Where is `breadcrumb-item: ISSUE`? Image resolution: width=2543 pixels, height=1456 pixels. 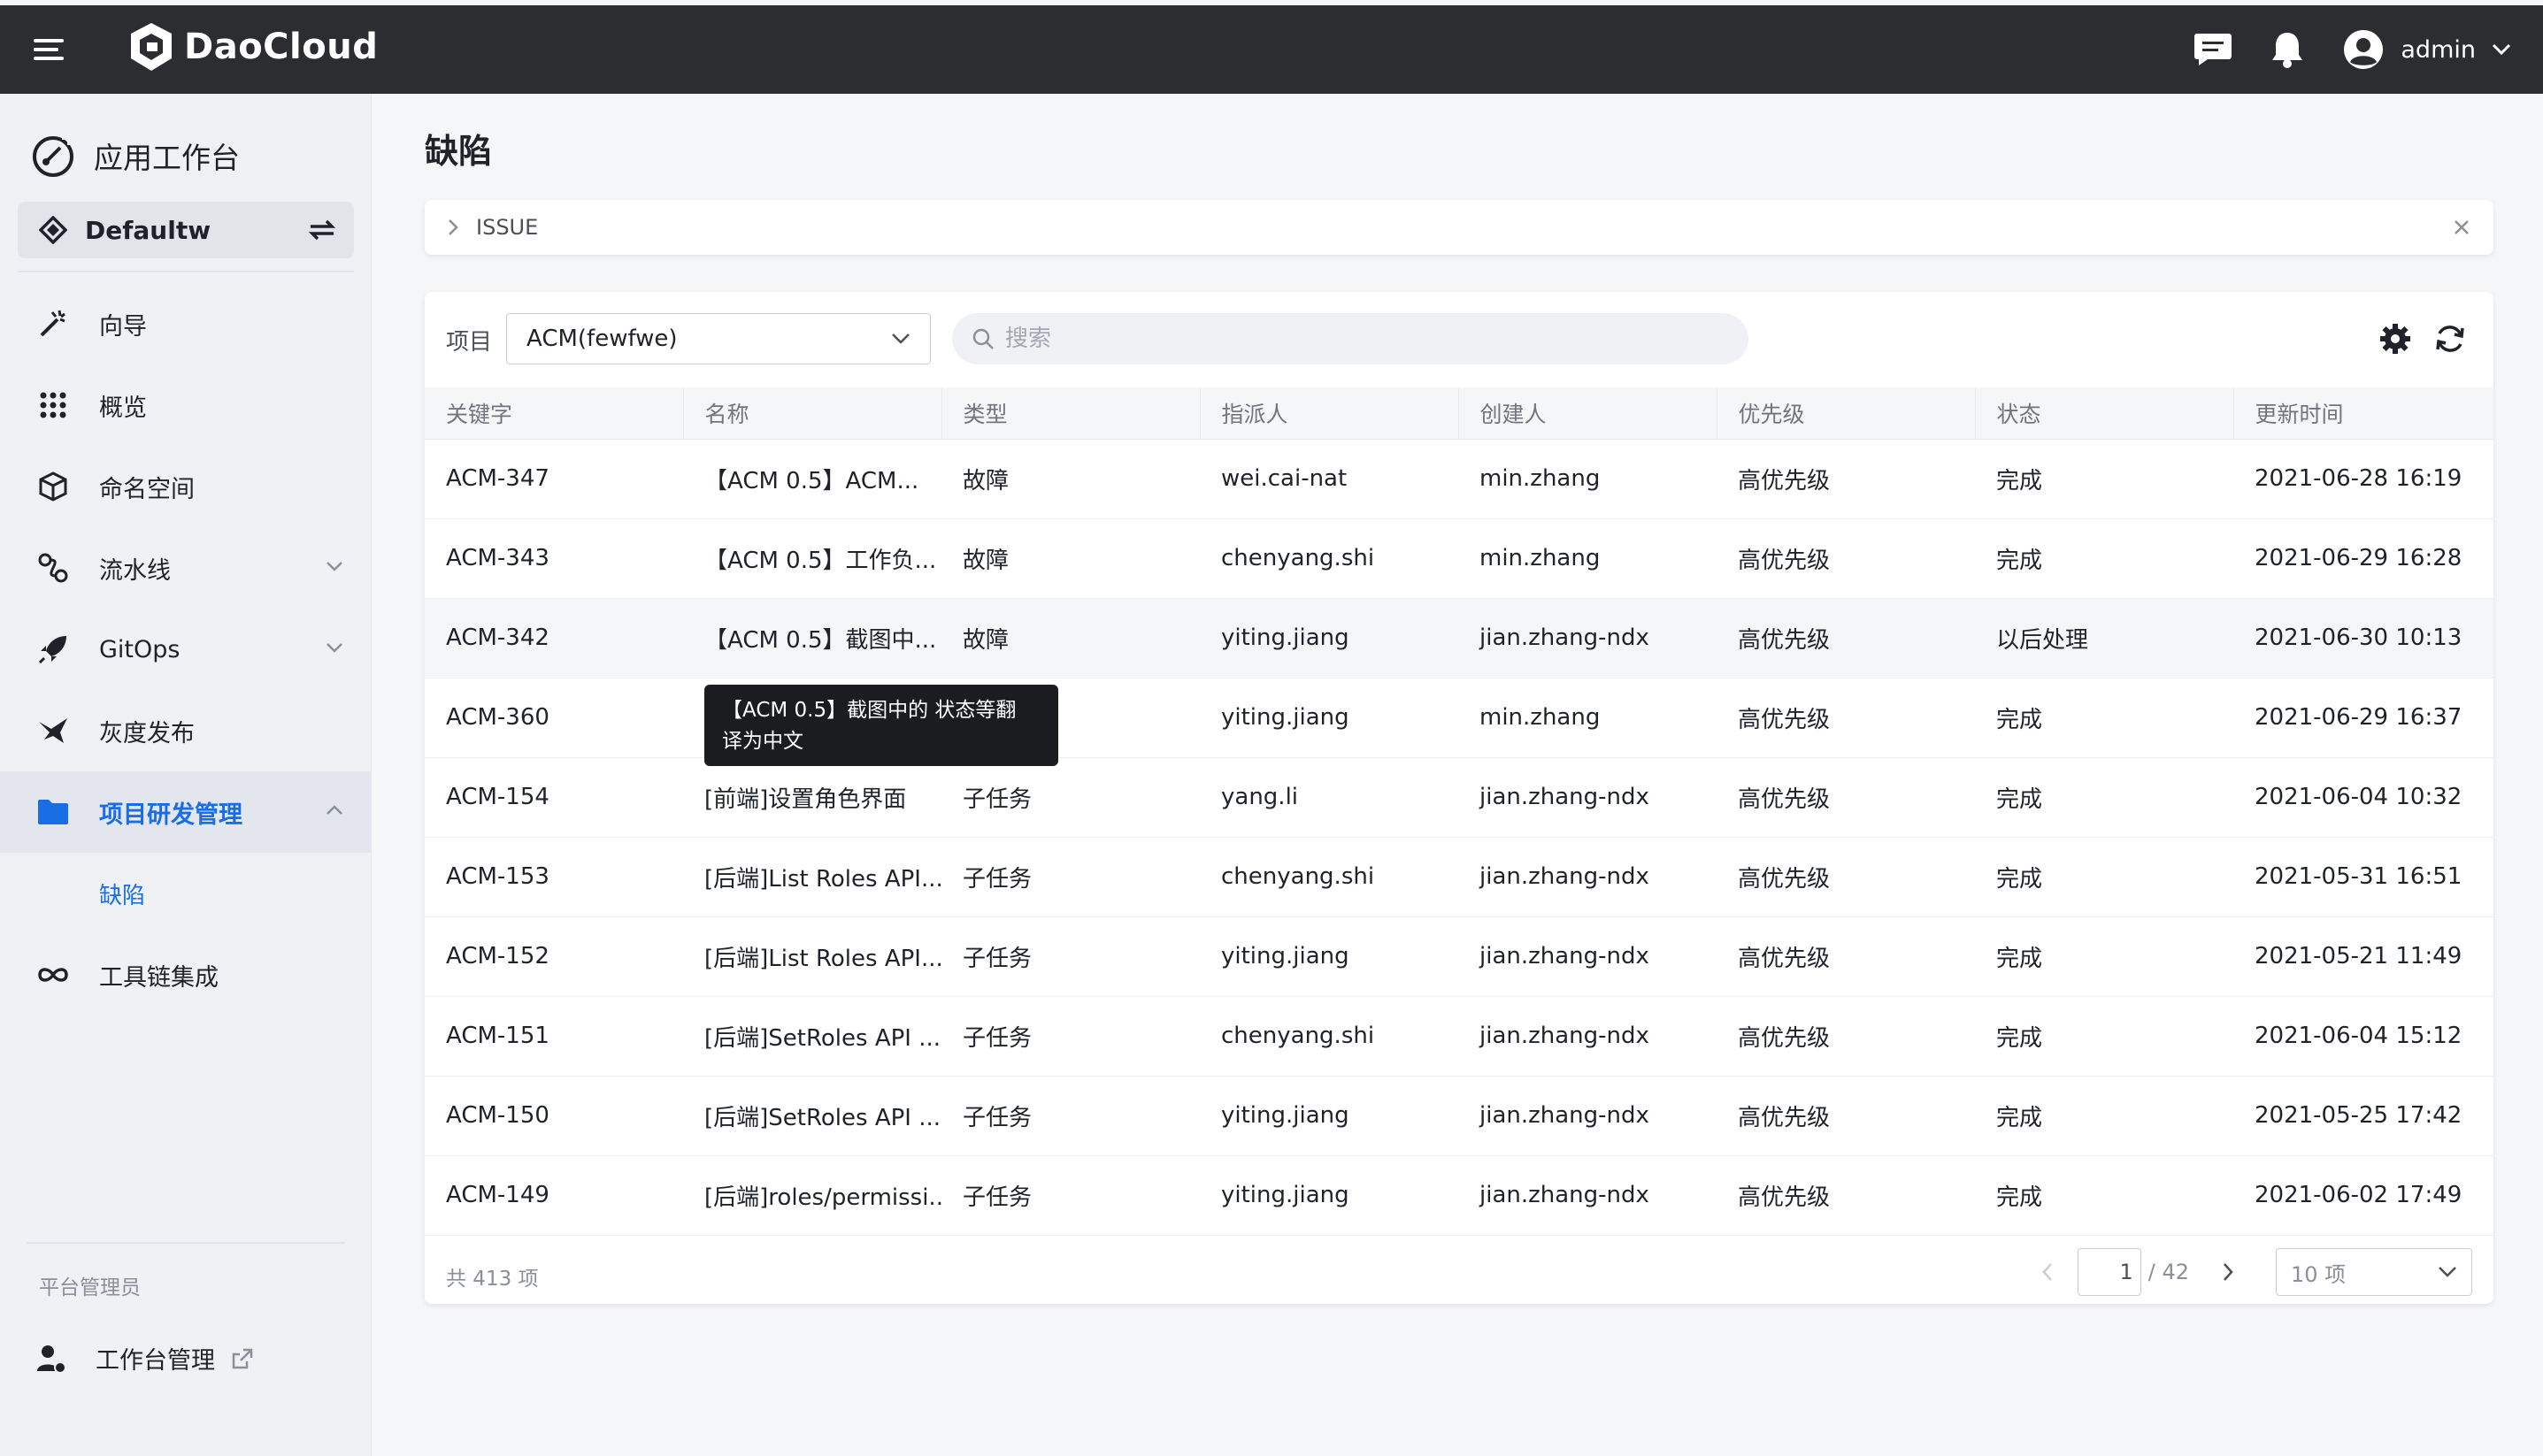
breadcrumb-item: ISSUE is located at coordinates (1464, 227).